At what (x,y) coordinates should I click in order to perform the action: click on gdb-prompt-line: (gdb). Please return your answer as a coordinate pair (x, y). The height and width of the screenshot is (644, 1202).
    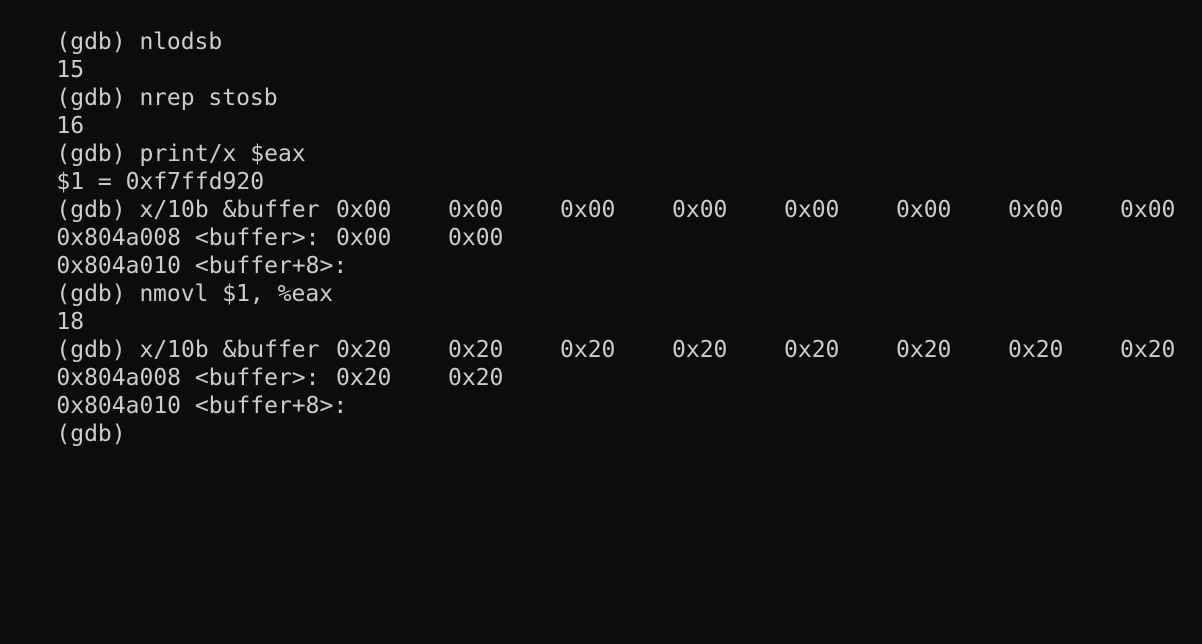
    Looking at the image, I should click on (601, 419).